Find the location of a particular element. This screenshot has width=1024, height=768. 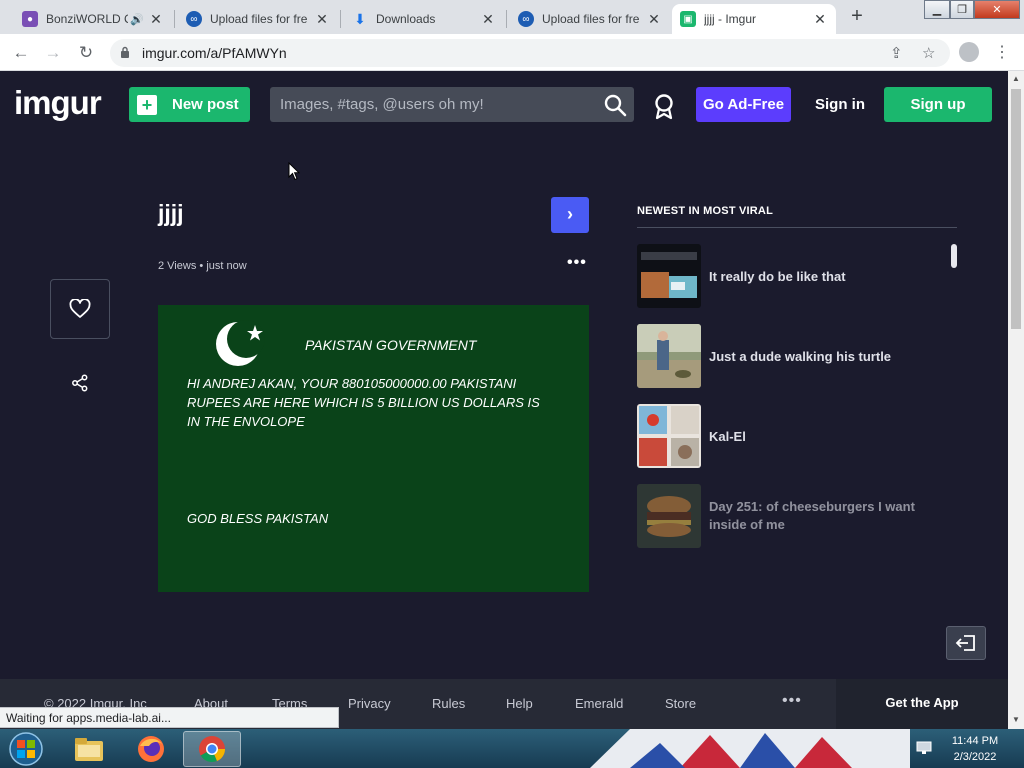

chevron-right-icon: › is located at coordinates (570, 214).